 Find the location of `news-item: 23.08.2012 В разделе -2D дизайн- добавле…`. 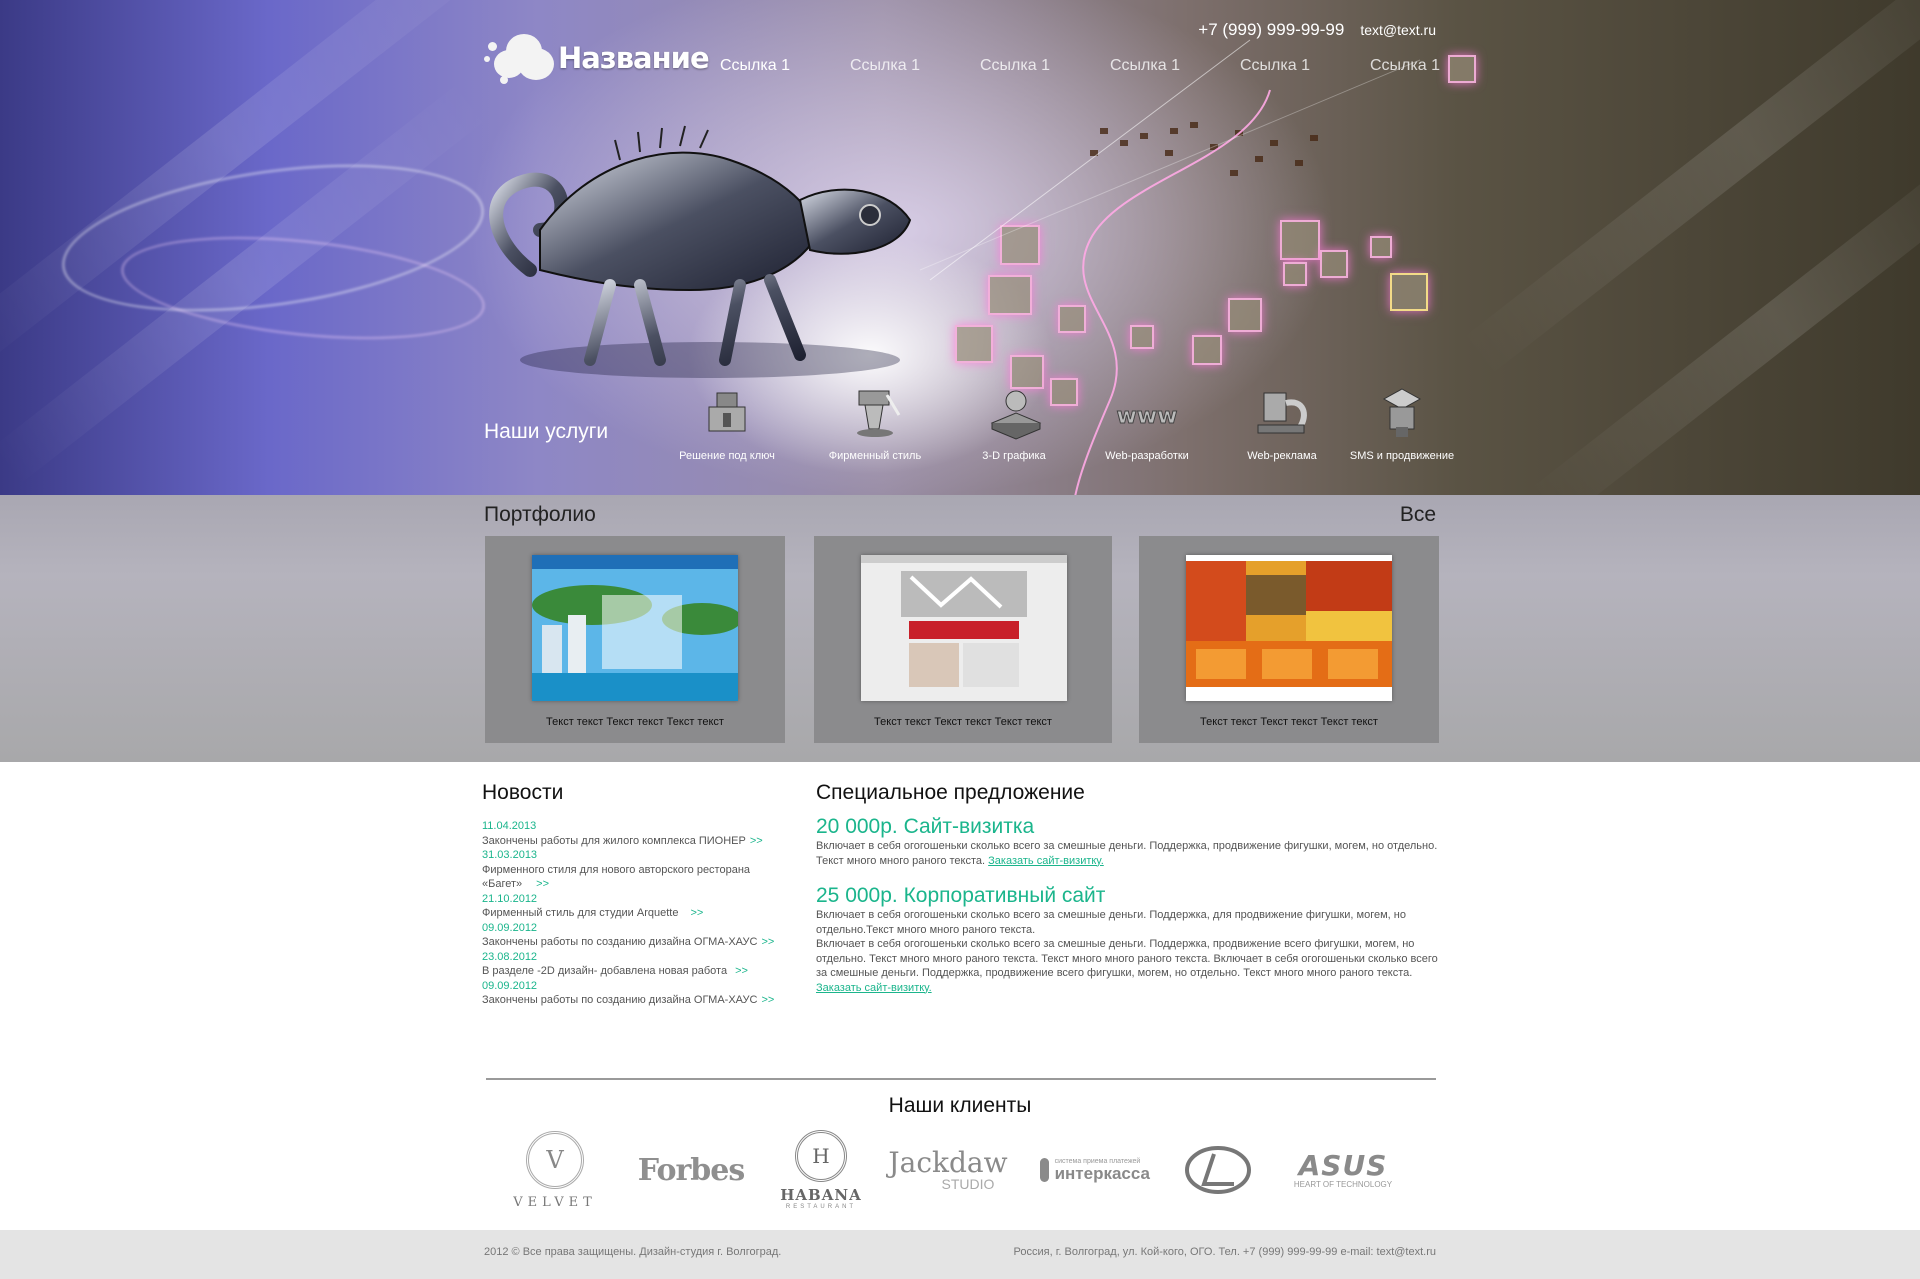

news-item: 23.08.2012 В разделе -2D дизайн- добавле… is located at coordinates (647, 964).